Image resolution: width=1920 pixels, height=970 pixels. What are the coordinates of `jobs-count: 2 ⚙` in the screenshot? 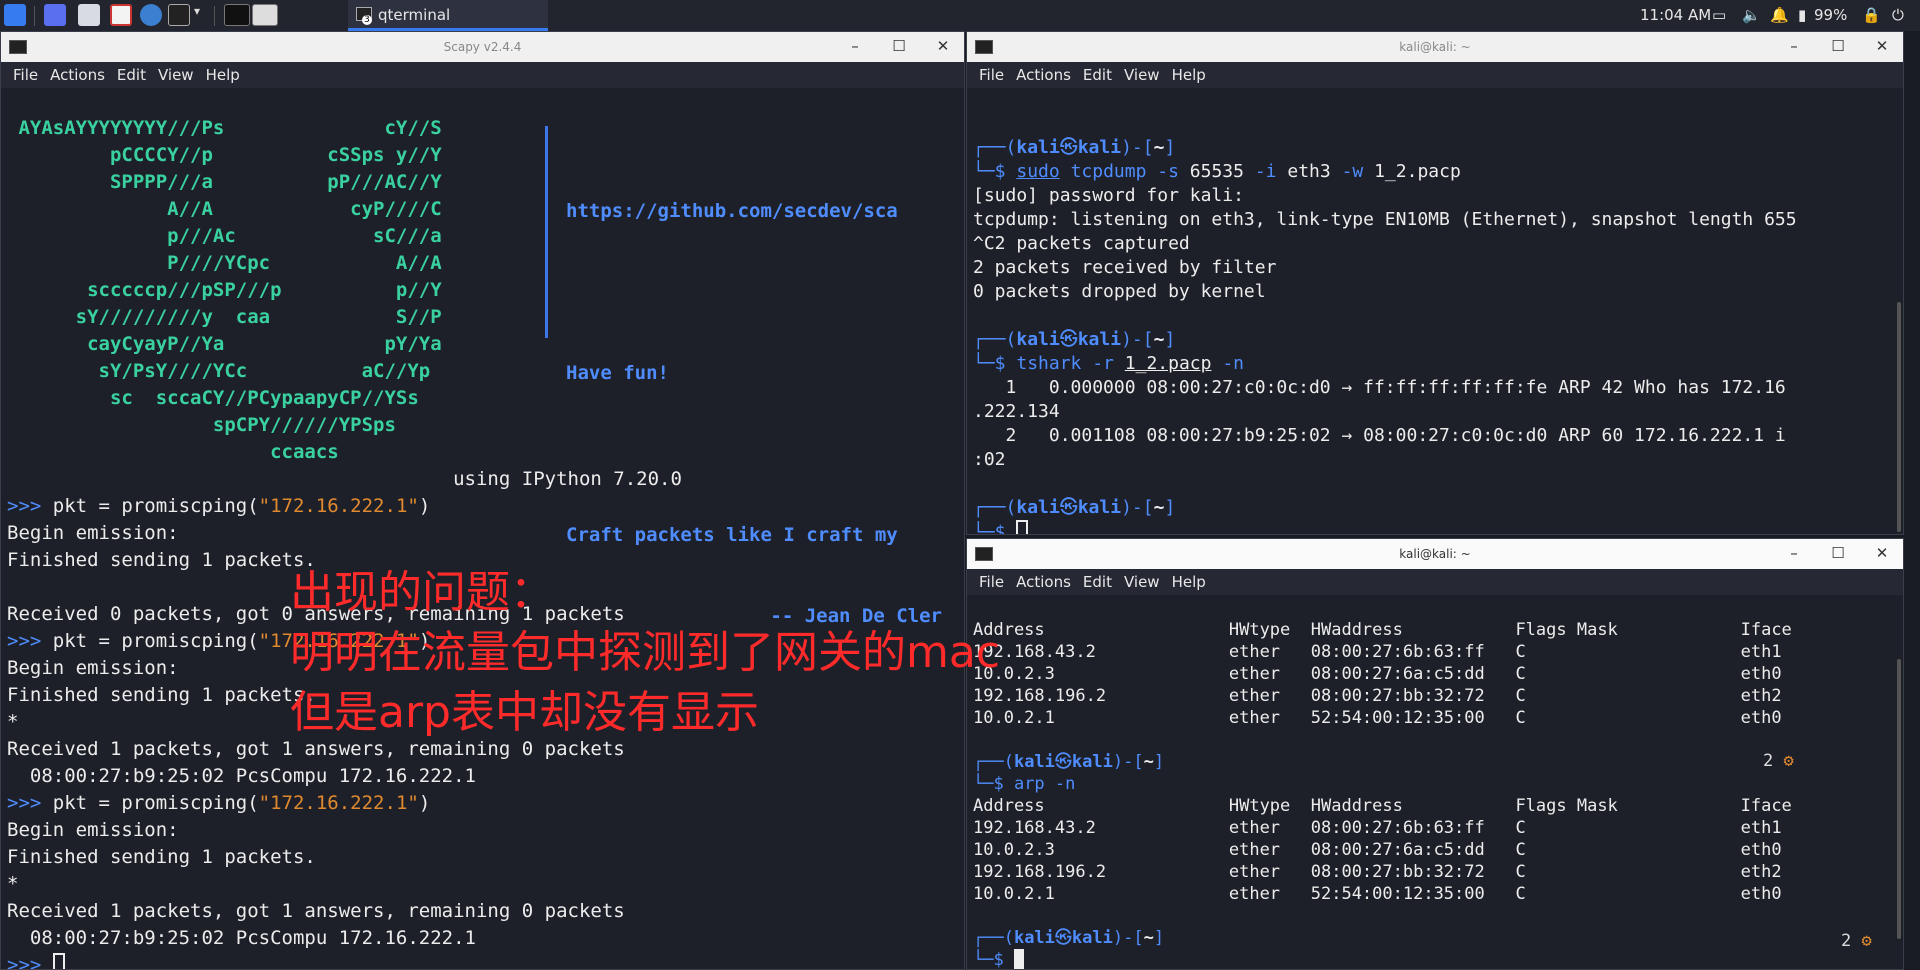 It's located at (1856, 941).